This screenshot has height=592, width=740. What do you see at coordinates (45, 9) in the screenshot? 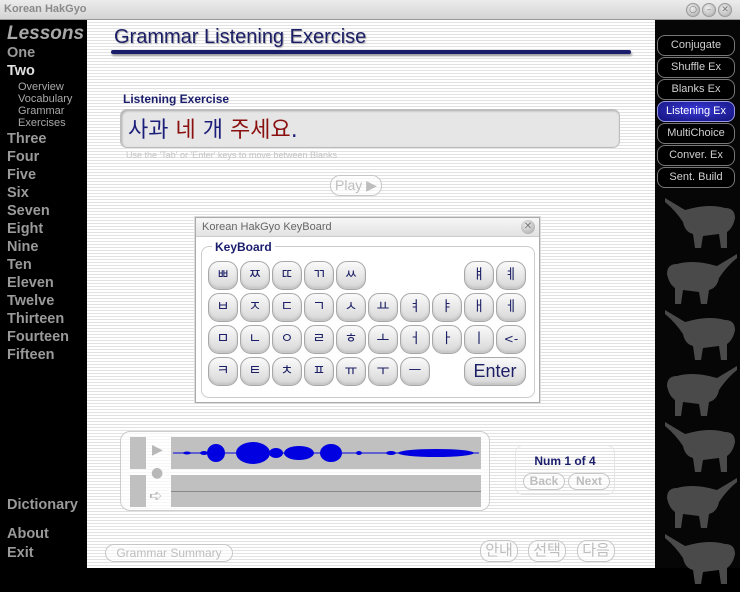
I see `window-title: Korean HakGyo` at bounding box center [45, 9].